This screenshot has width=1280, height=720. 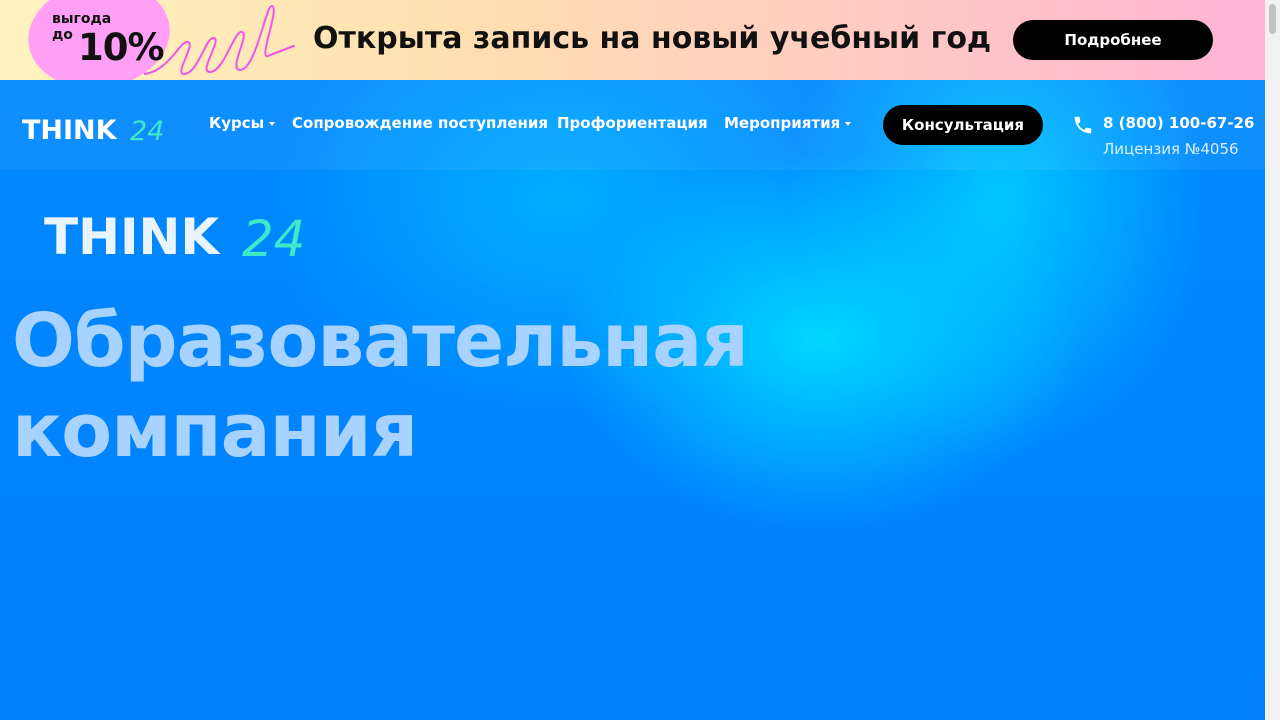 What do you see at coordinates (1083, 125) in the screenshot?
I see `phone-icon` at bounding box center [1083, 125].